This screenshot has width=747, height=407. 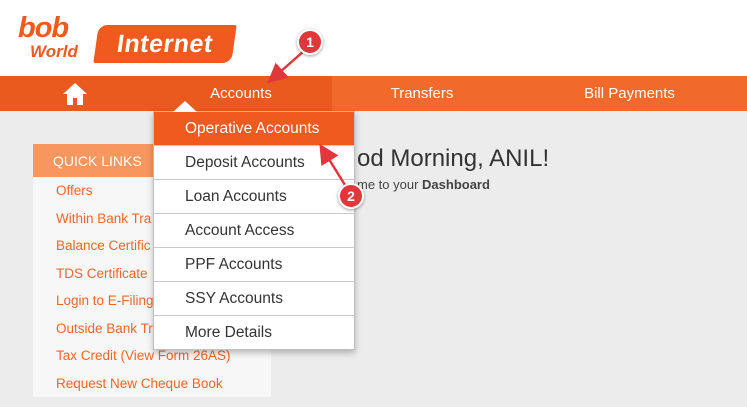 I want to click on step-1-badge: 1, so click(x=310, y=42).